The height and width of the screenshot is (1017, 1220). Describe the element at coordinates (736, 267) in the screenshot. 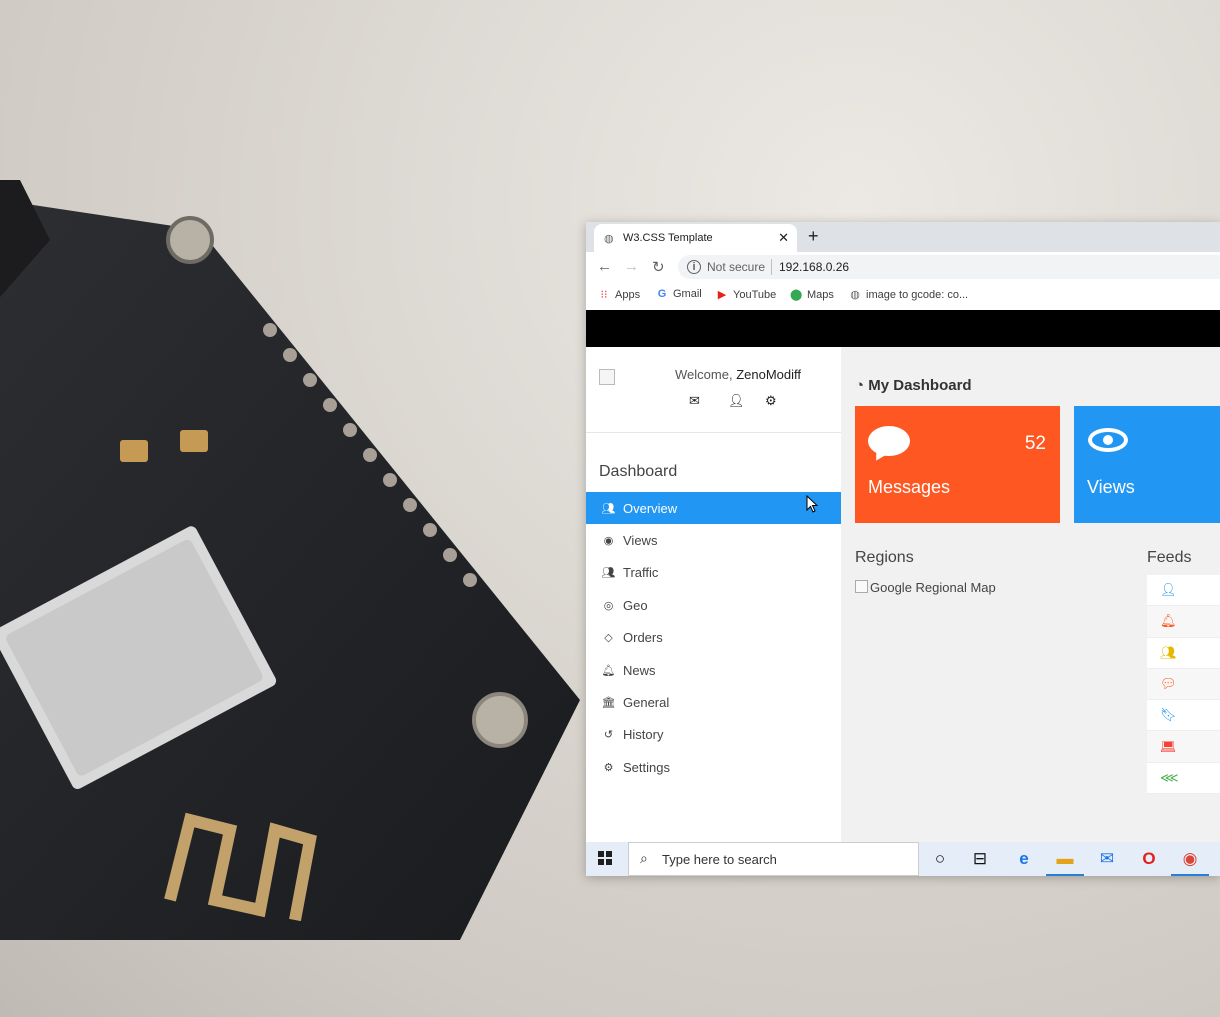

I see `security-label: Not secure` at that location.